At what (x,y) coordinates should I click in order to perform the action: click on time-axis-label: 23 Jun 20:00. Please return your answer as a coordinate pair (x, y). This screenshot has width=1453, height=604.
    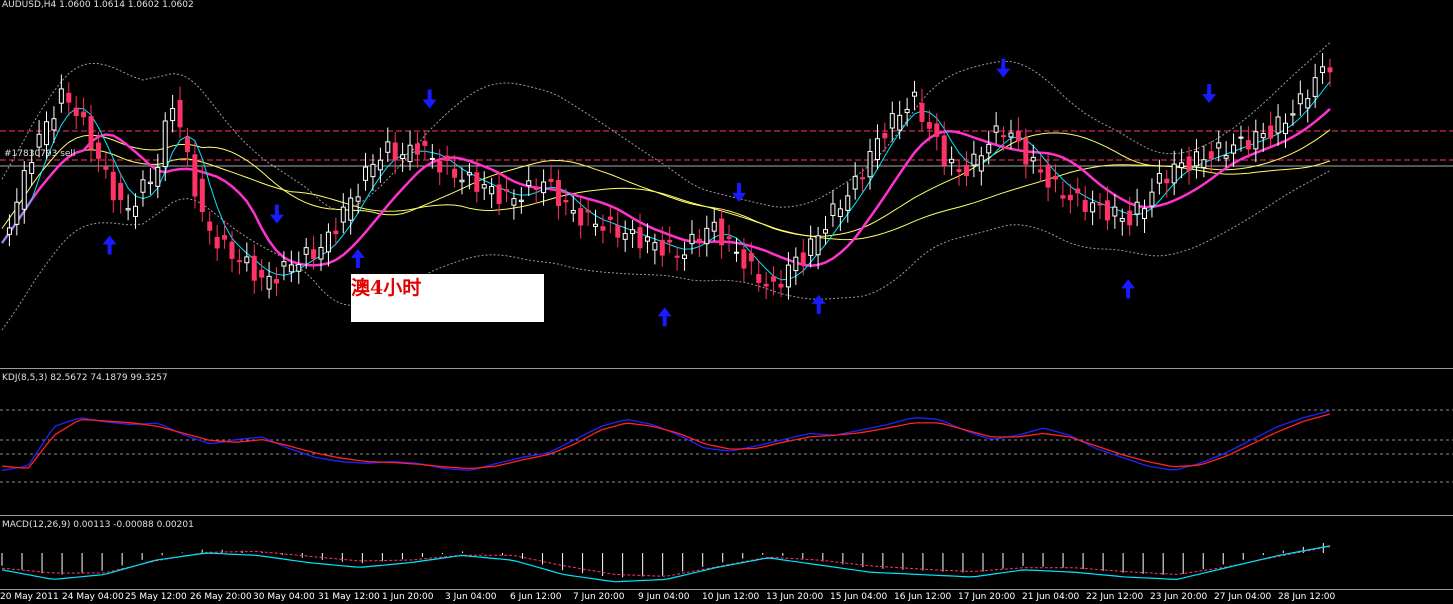
    Looking at the image, I should click on (1179, 597).